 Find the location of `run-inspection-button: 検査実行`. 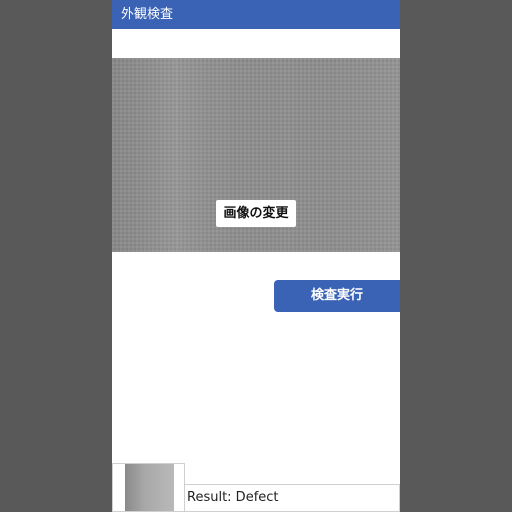

run-inspection-button: 検査実行 is located at coordinates (337, 296).